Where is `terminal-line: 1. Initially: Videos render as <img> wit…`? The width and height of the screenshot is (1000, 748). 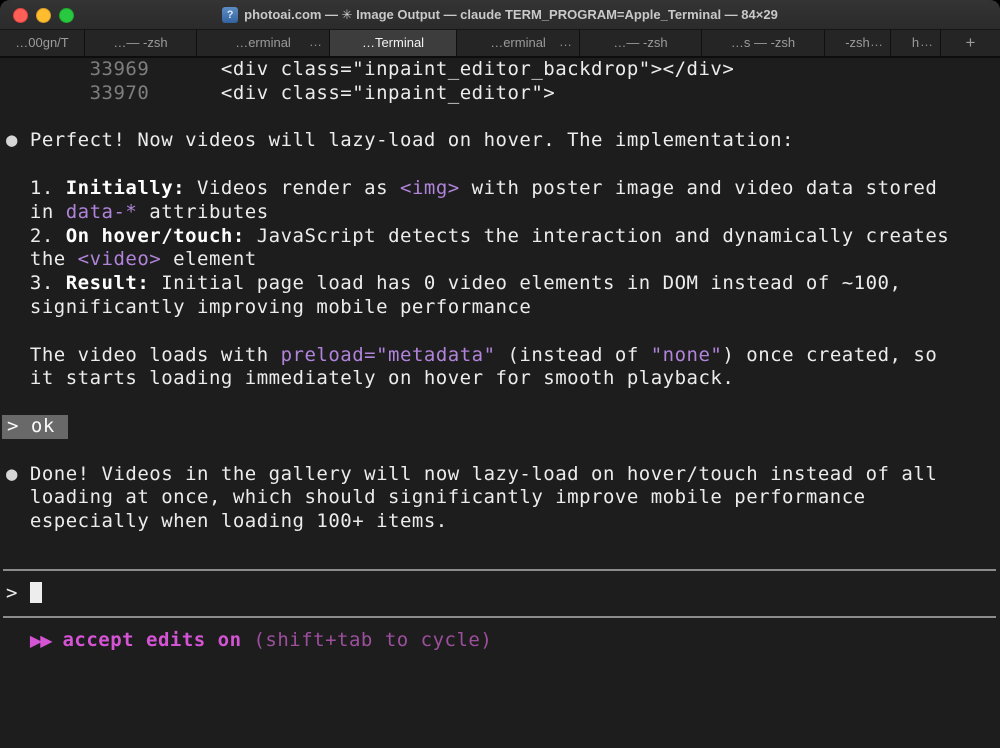
terminal-line: 1. Initially: Videos render as <img> wit… is located at coordinates (503, 189).